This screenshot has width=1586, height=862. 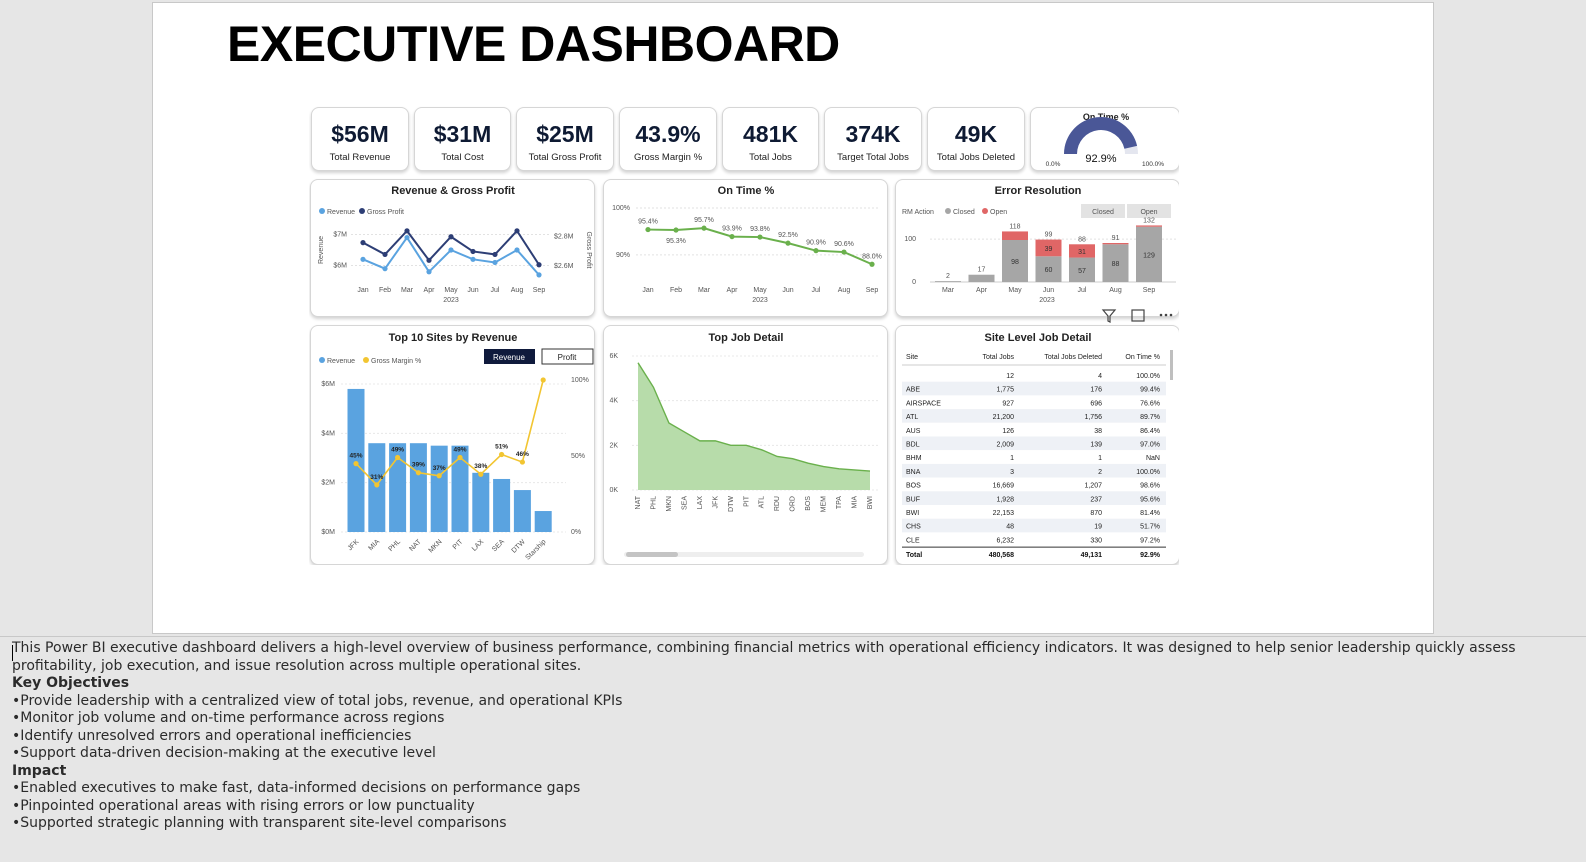 What do you see at coordinates (328, 384) in the screenshot?
I see `y-tick-label: $6M` at bounding box center [328, 384].